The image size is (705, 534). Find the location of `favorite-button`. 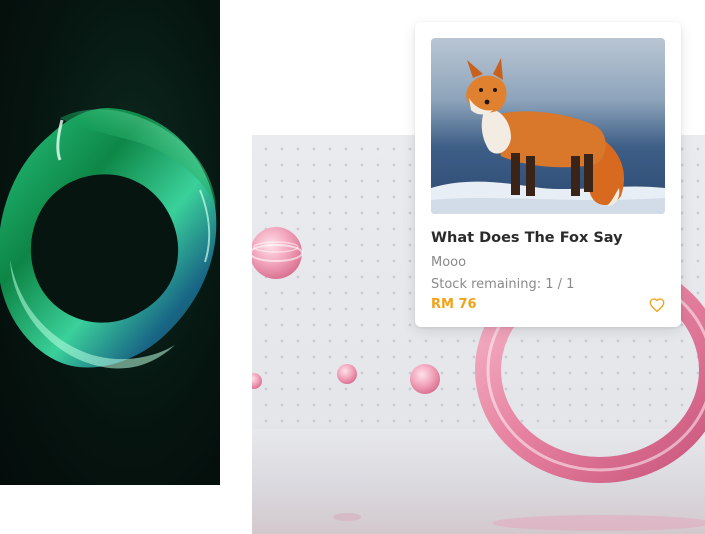

favorite-button is located at coordinates (657, 305).